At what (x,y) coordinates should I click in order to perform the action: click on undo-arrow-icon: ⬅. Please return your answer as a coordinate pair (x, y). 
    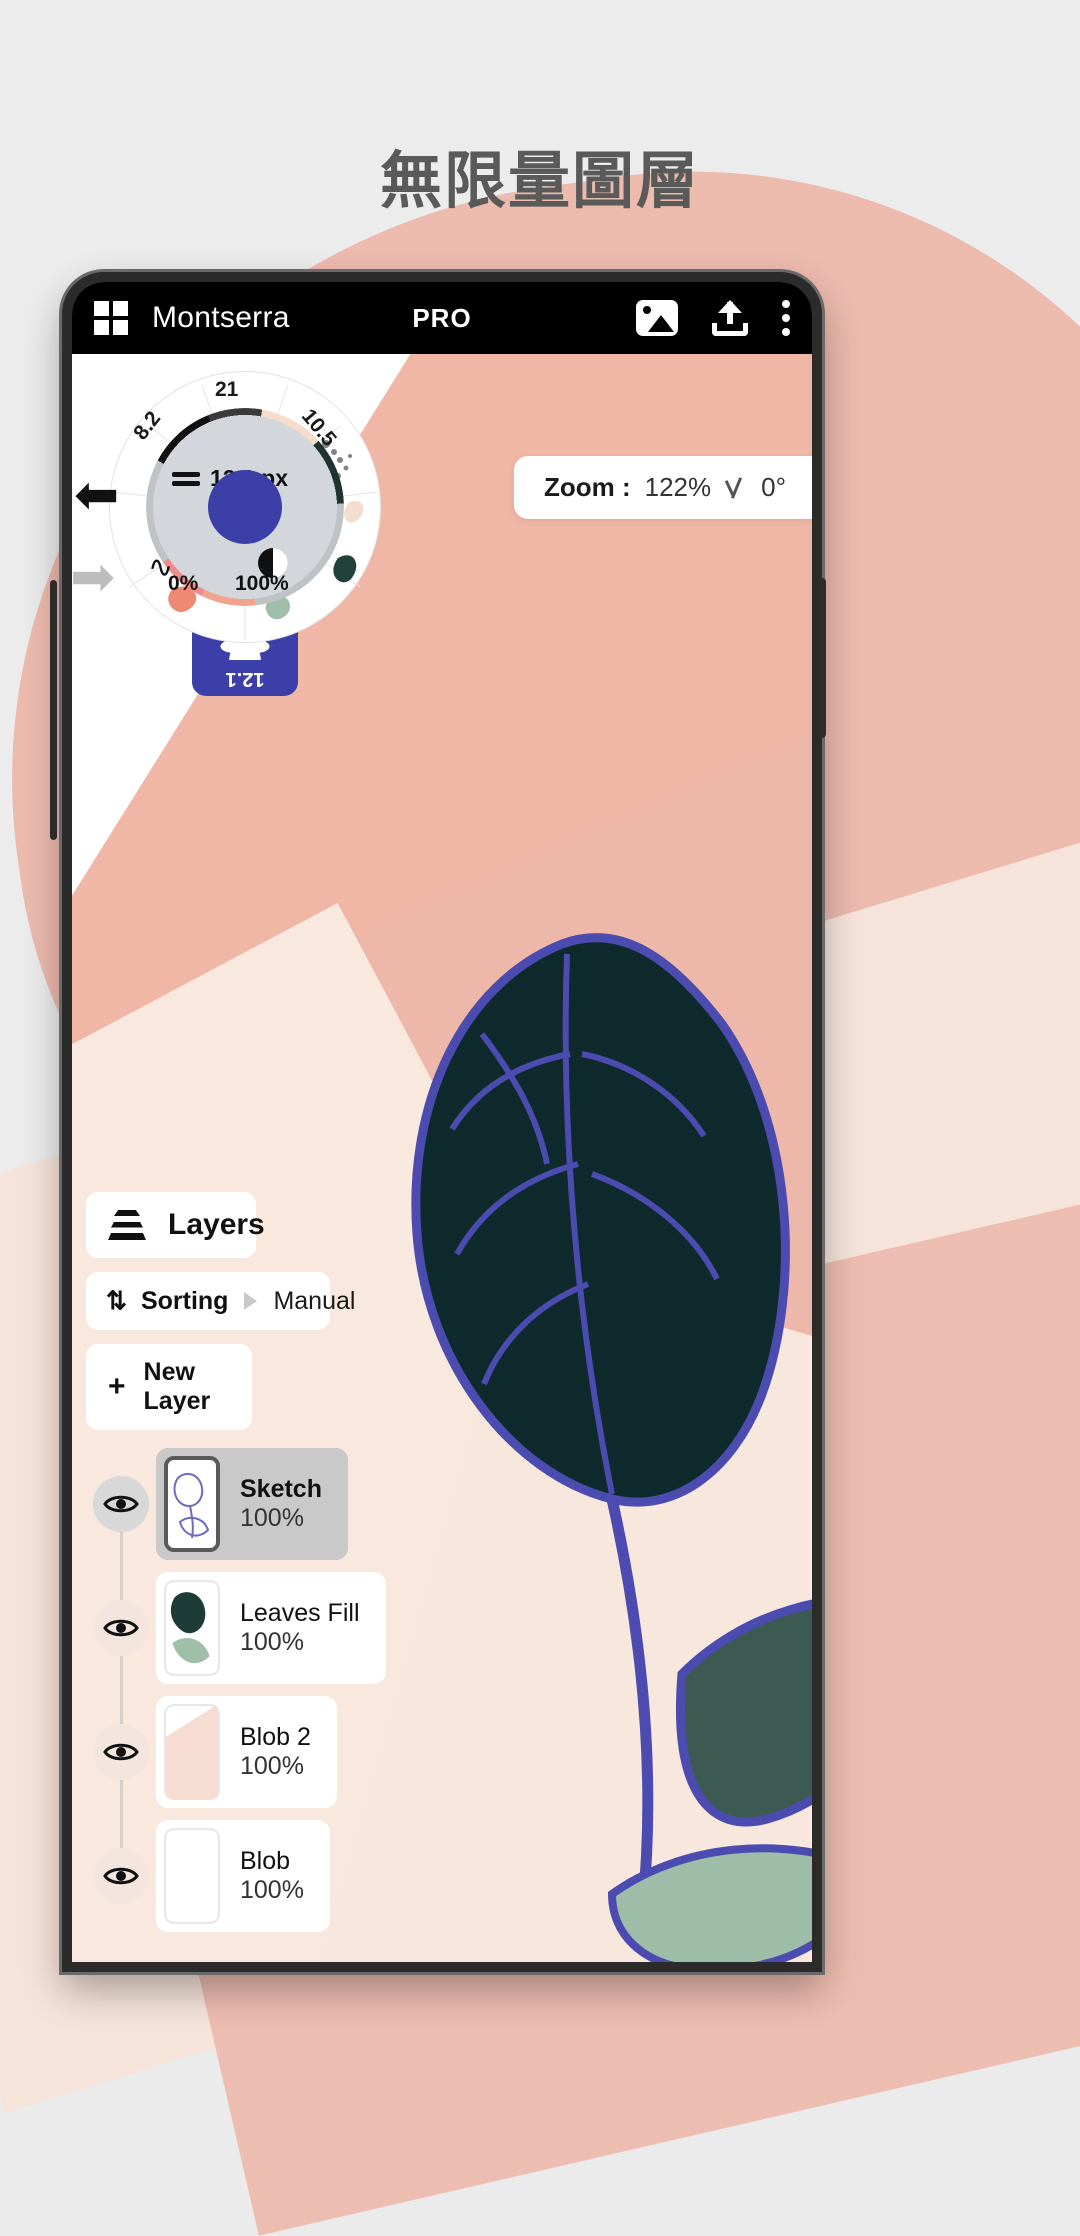
    Looking at the image, I should click on (96, 495).